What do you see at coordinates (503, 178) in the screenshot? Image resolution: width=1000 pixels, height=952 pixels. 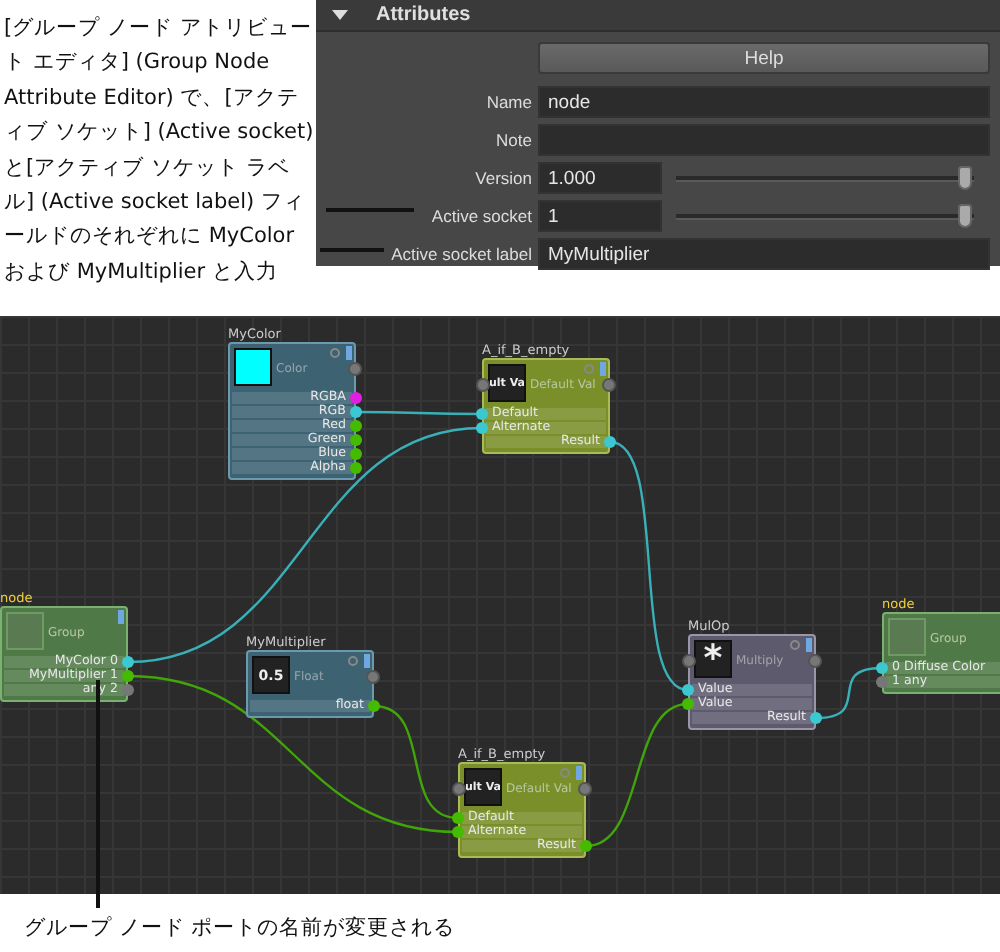 I see `field-label: Version` at bounding box center [503, 178].